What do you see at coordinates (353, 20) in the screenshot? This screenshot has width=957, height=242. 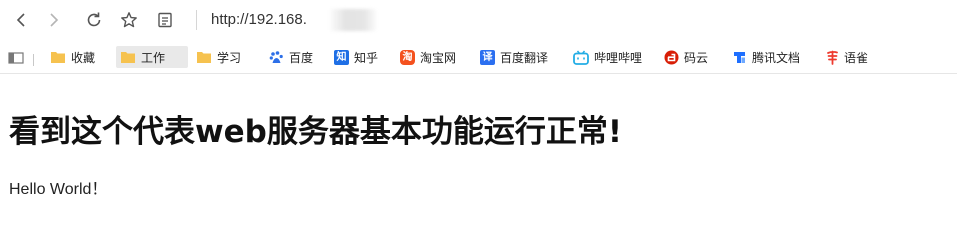 I see `redacted-address-part` at bounding box center [353, 20].